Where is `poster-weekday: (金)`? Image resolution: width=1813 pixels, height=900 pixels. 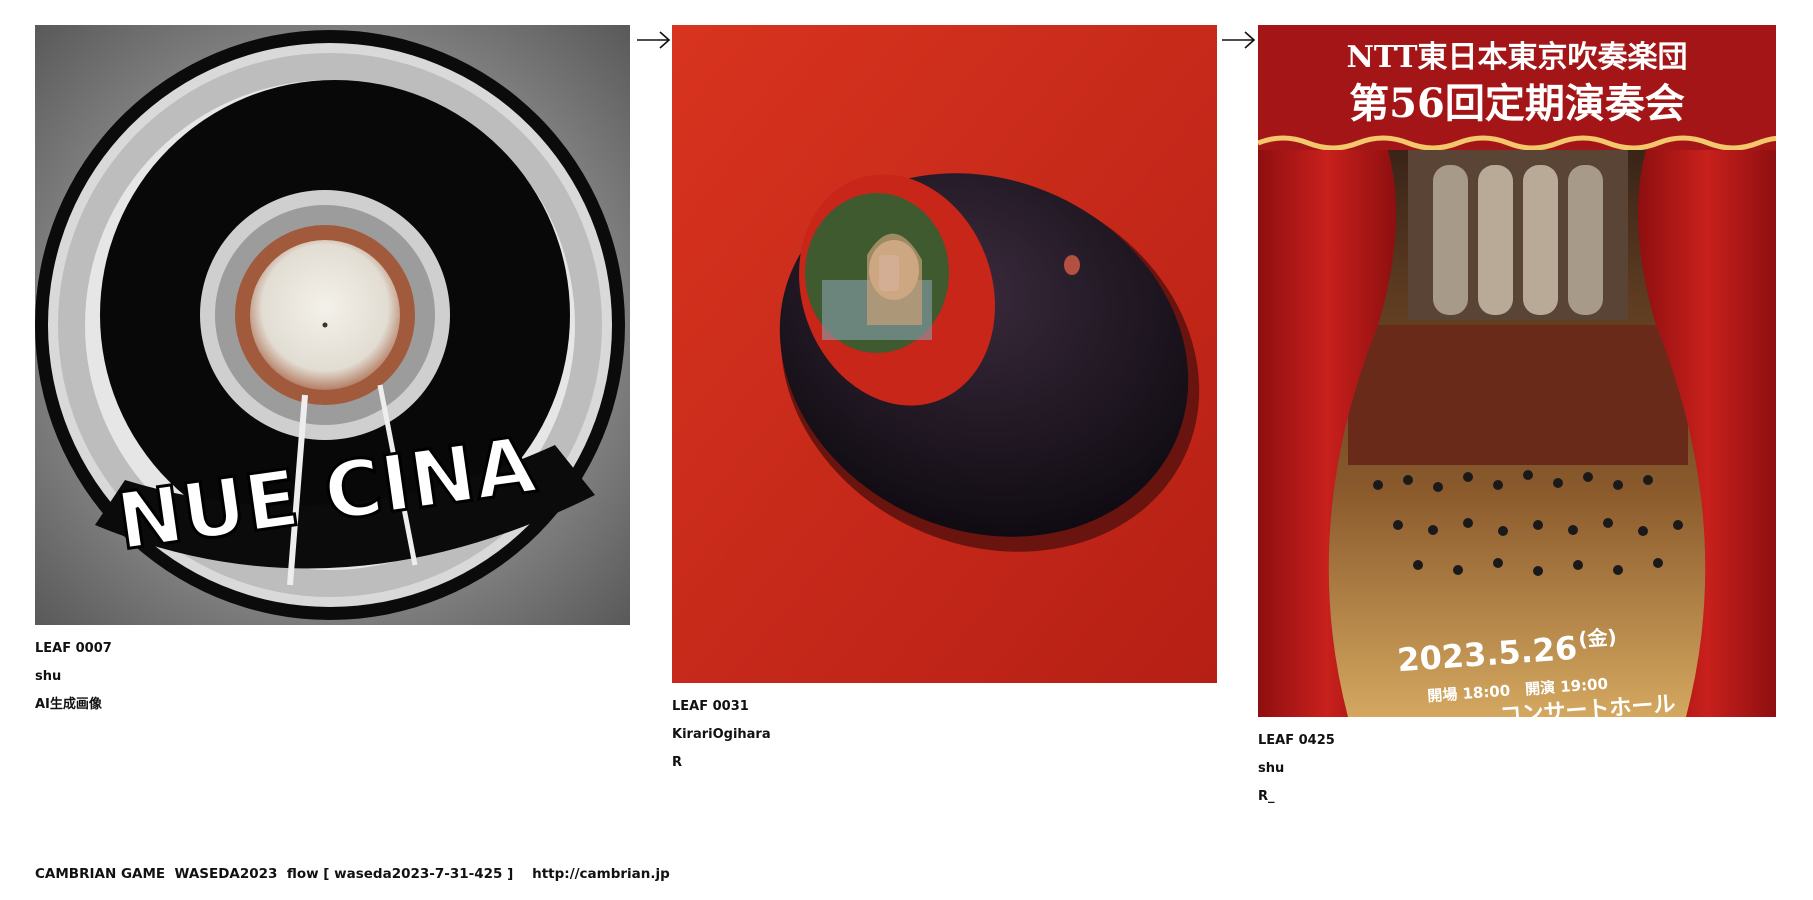 poster-weekday: (金) is located at coordinates (1598, 638).